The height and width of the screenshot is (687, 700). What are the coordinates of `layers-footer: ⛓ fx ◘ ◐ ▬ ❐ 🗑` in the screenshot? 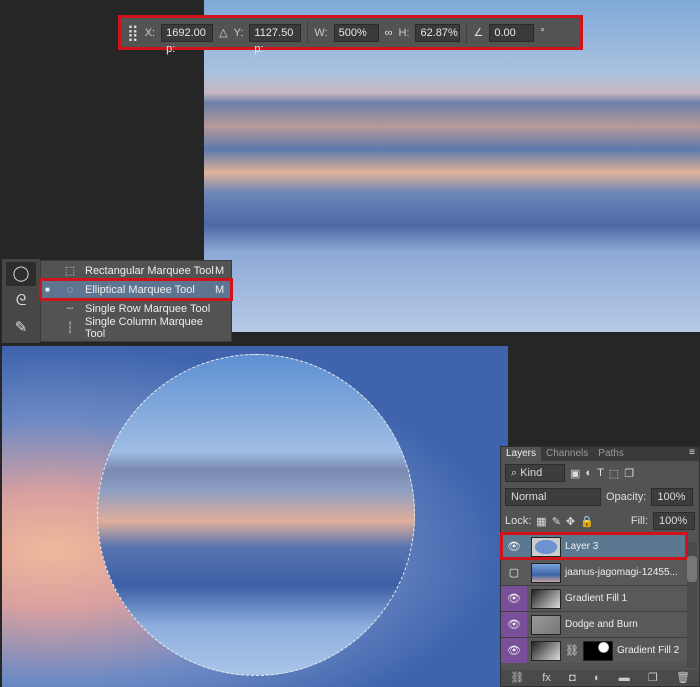 It's located at (600, 678).